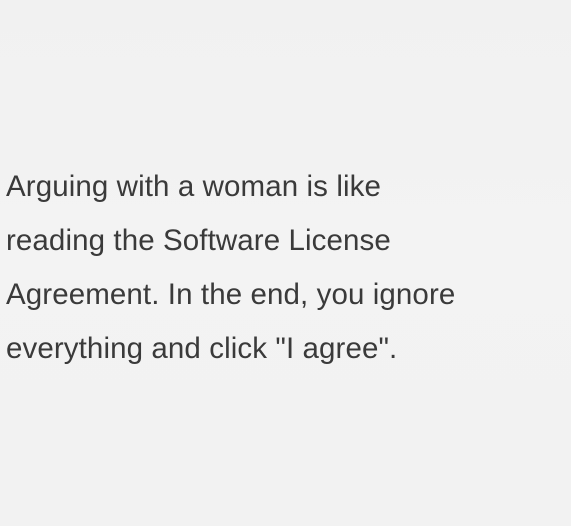  What do you see at coordinates (231, 294) in the screenshot?
I see `quote-line: Agreement. In the end, you ignore` at bounding box center [231, 294].